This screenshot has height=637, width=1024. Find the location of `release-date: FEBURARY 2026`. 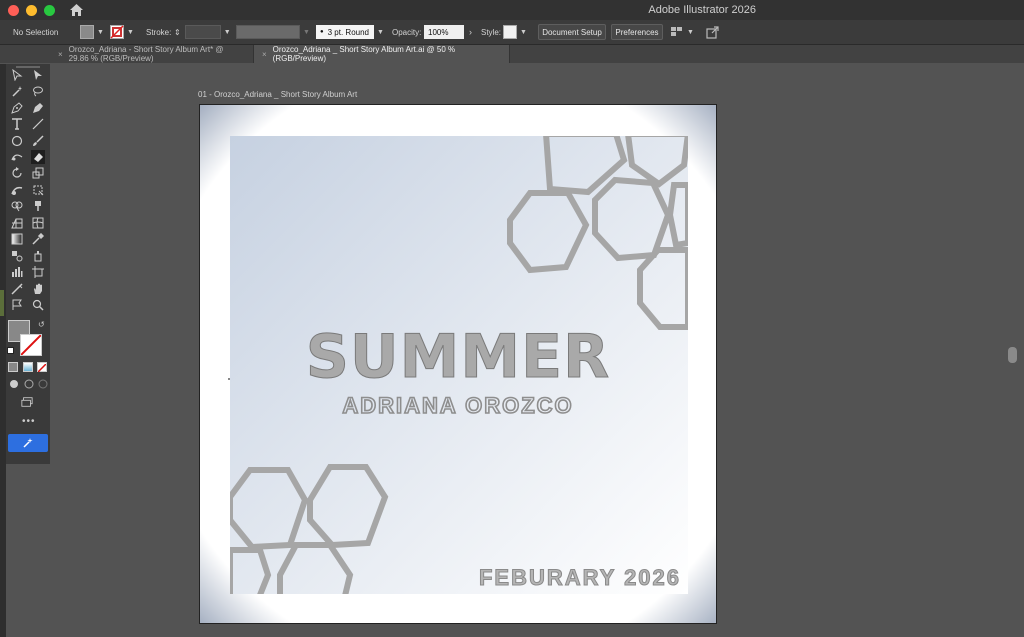

release-date: FEBURARY 2026 is located at coordinates (579, 578).